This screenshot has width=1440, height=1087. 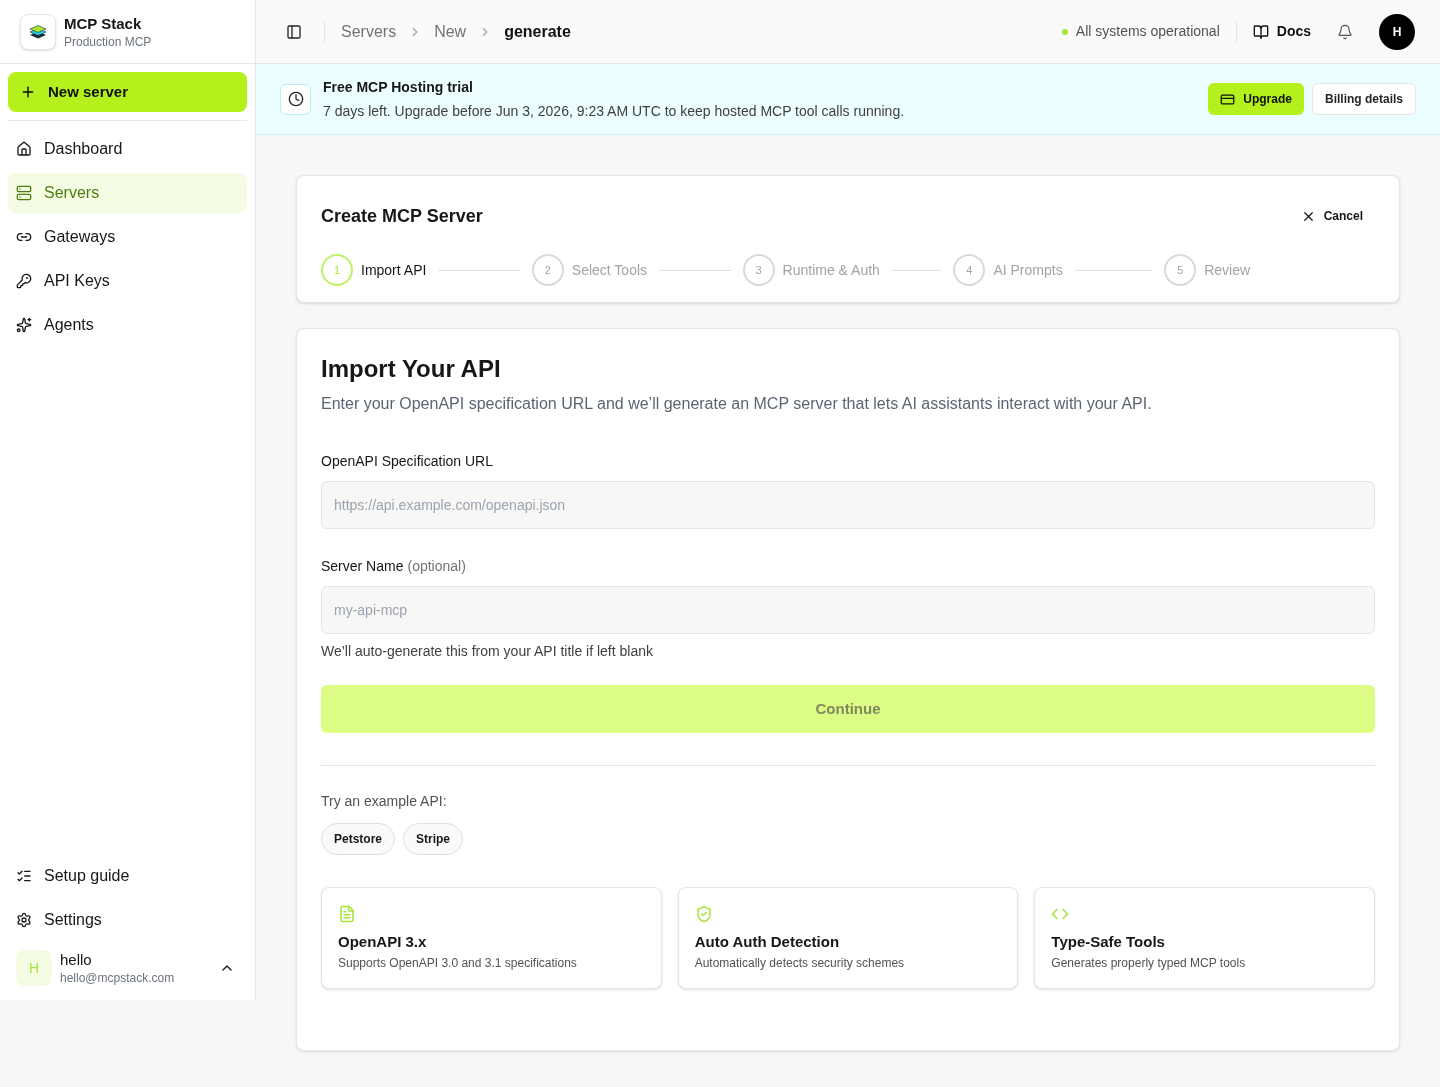 I want to click on breadcrumb-link: New, so click(x=450, y=31).